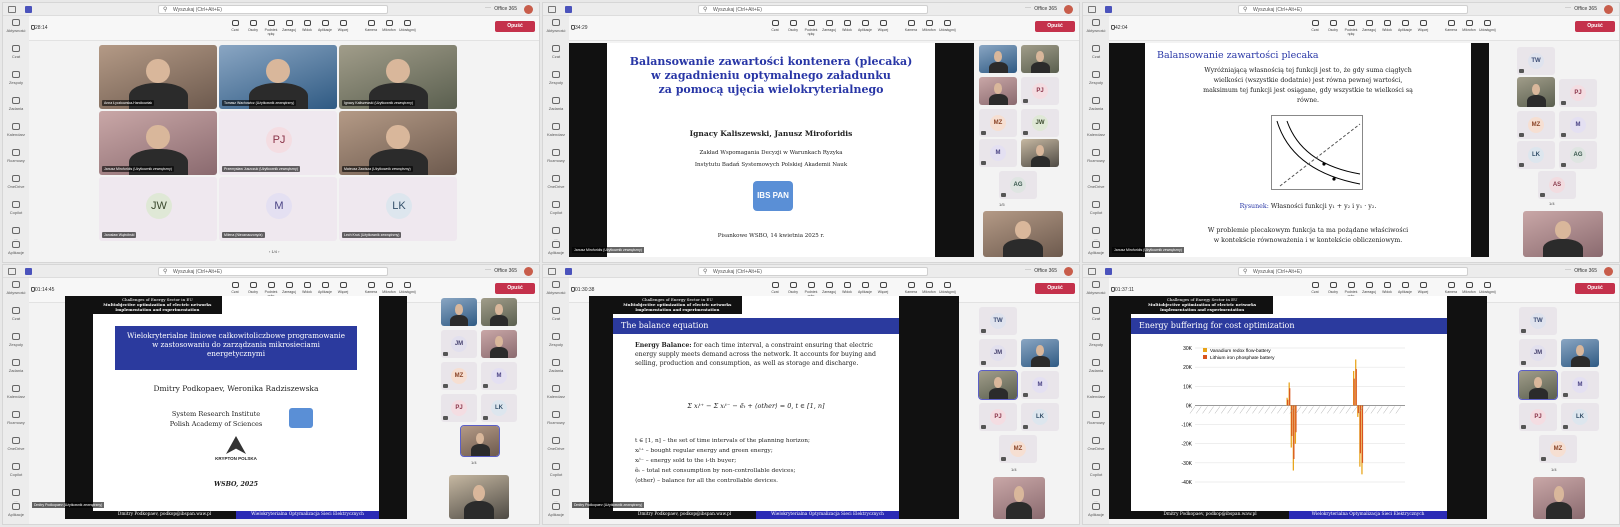 This screenshot has height=527, width=1620. I want to click on pager: ‹ 1/4 ›, so click(274, 251).